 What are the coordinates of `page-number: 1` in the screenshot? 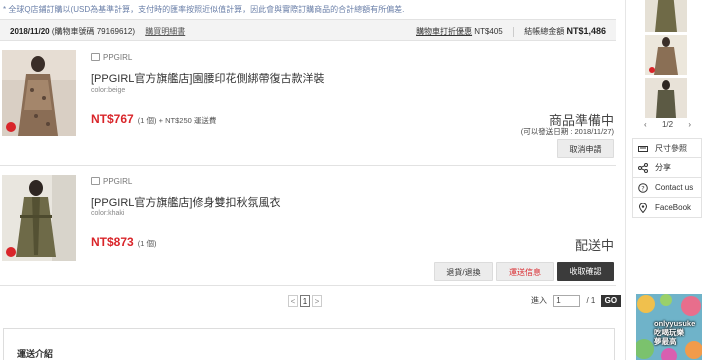 It's located at (305, 301).